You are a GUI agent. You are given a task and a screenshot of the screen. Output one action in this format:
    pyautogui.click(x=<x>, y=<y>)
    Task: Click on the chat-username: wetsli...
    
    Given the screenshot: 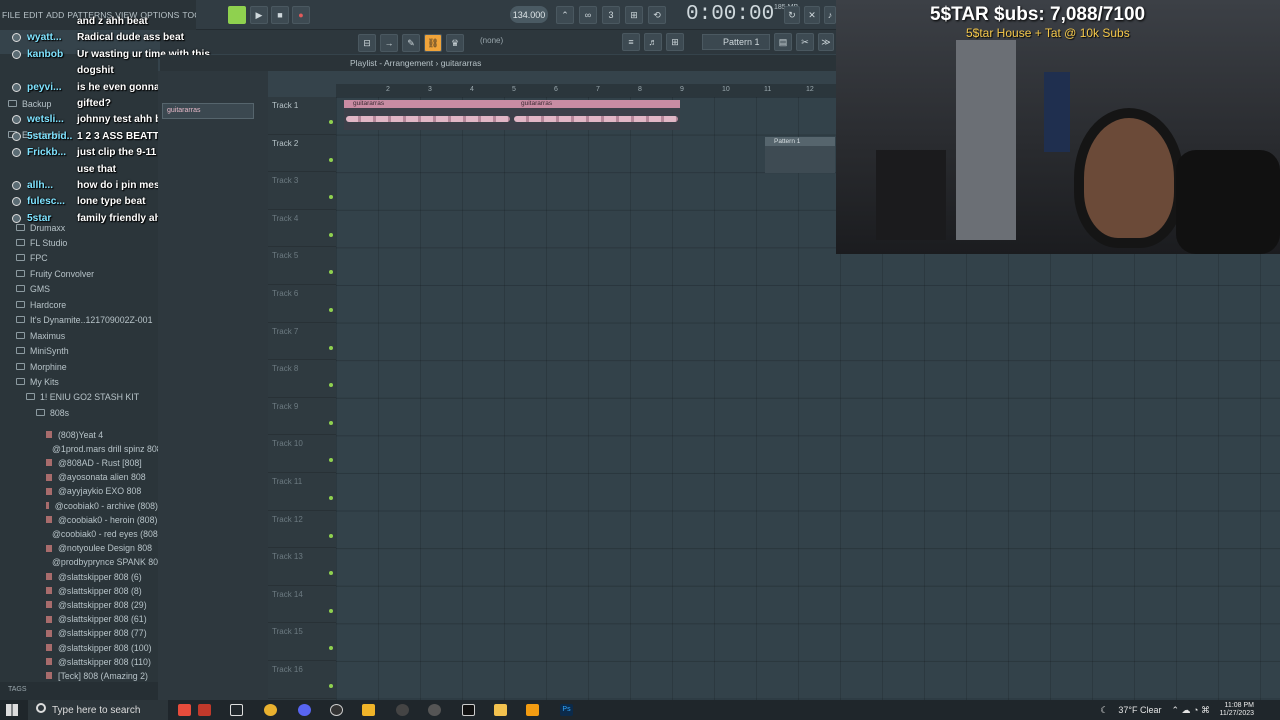 What is the action you would take?
    pyautogui.click(x=50, y=119)
    